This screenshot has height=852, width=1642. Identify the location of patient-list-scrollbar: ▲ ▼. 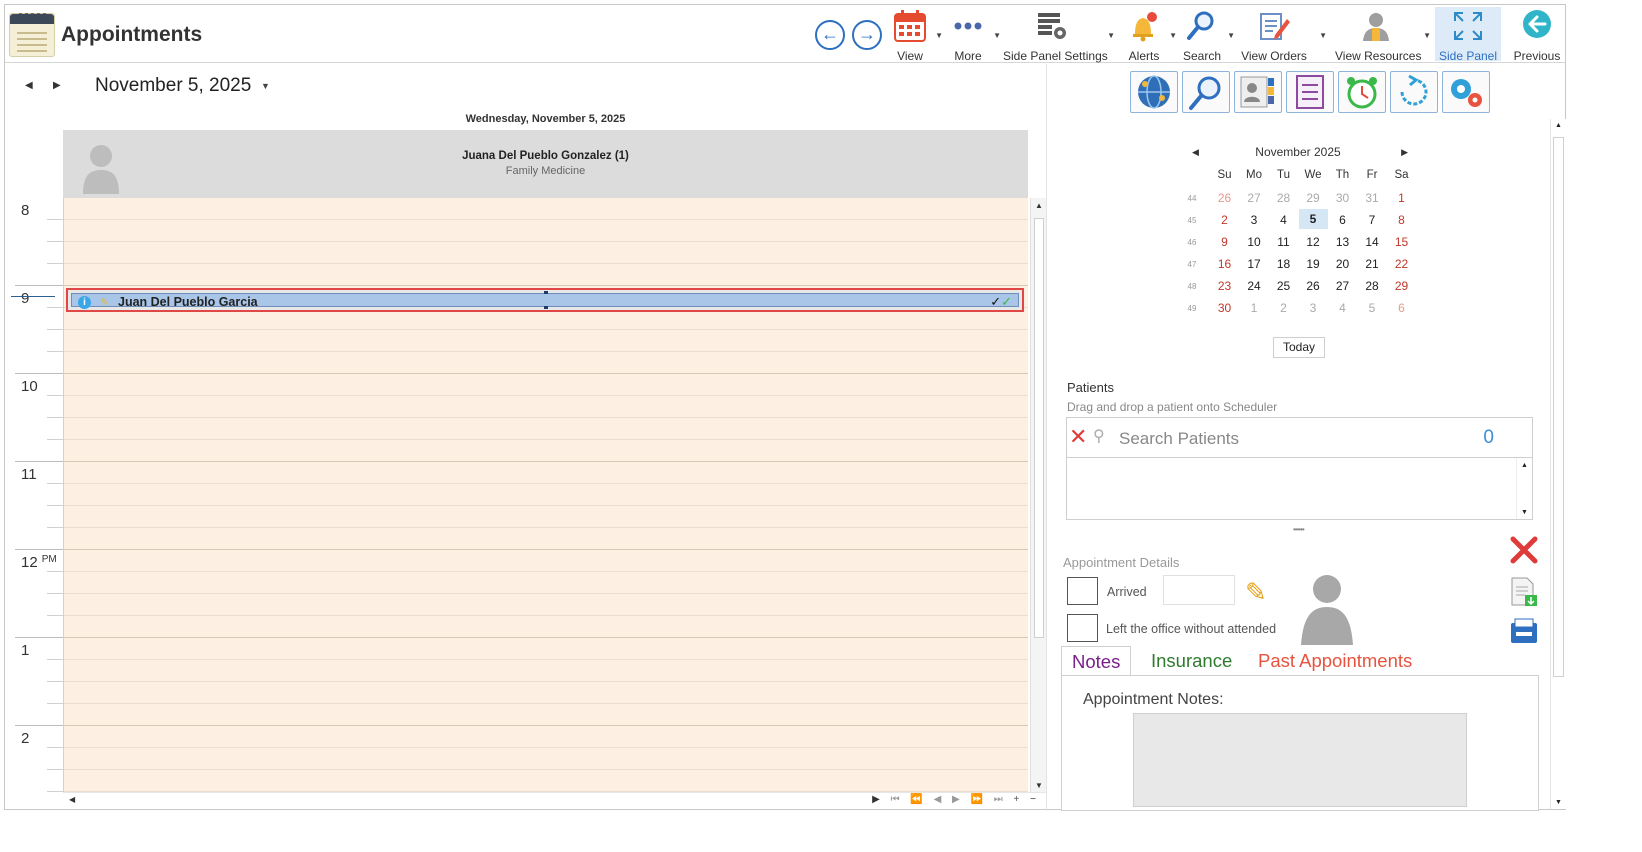
(1524, 488).